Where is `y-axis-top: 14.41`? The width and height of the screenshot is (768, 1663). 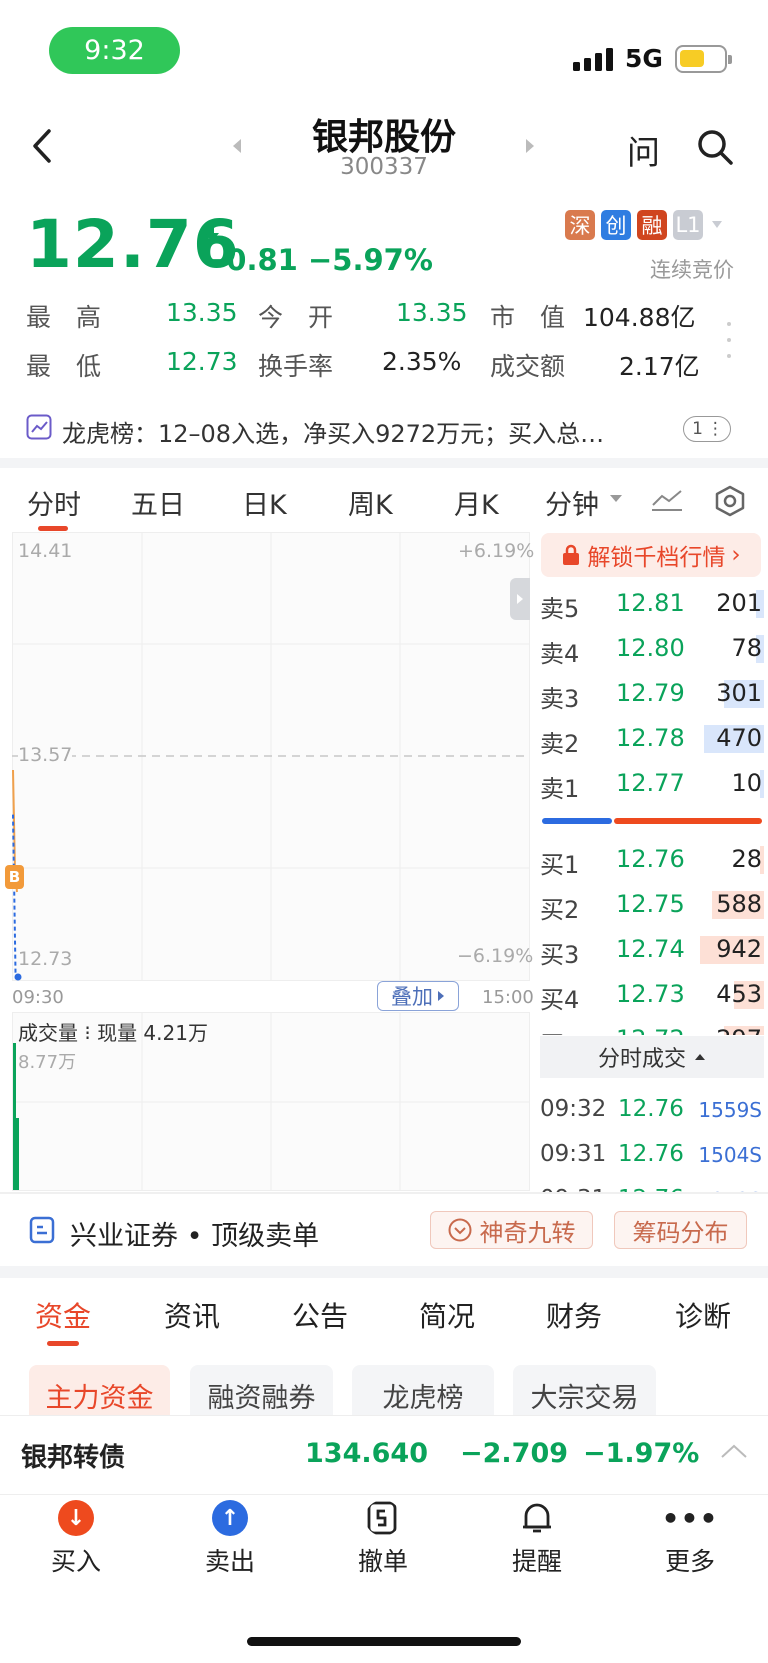 y-axis-top: 14.41 is located at coordinates (45, 551).